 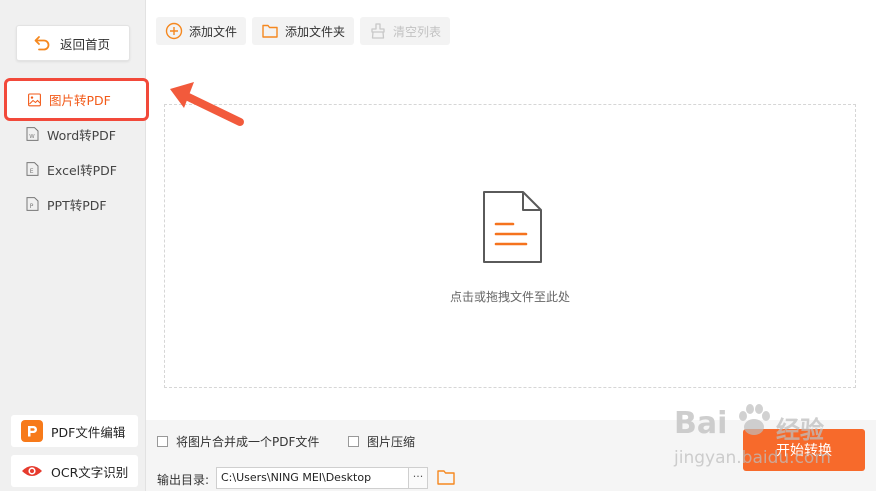 What do you see at coordinates (34, 99) in the screenshot?
I see `image-file-icon` at bounding box center [34, 99].